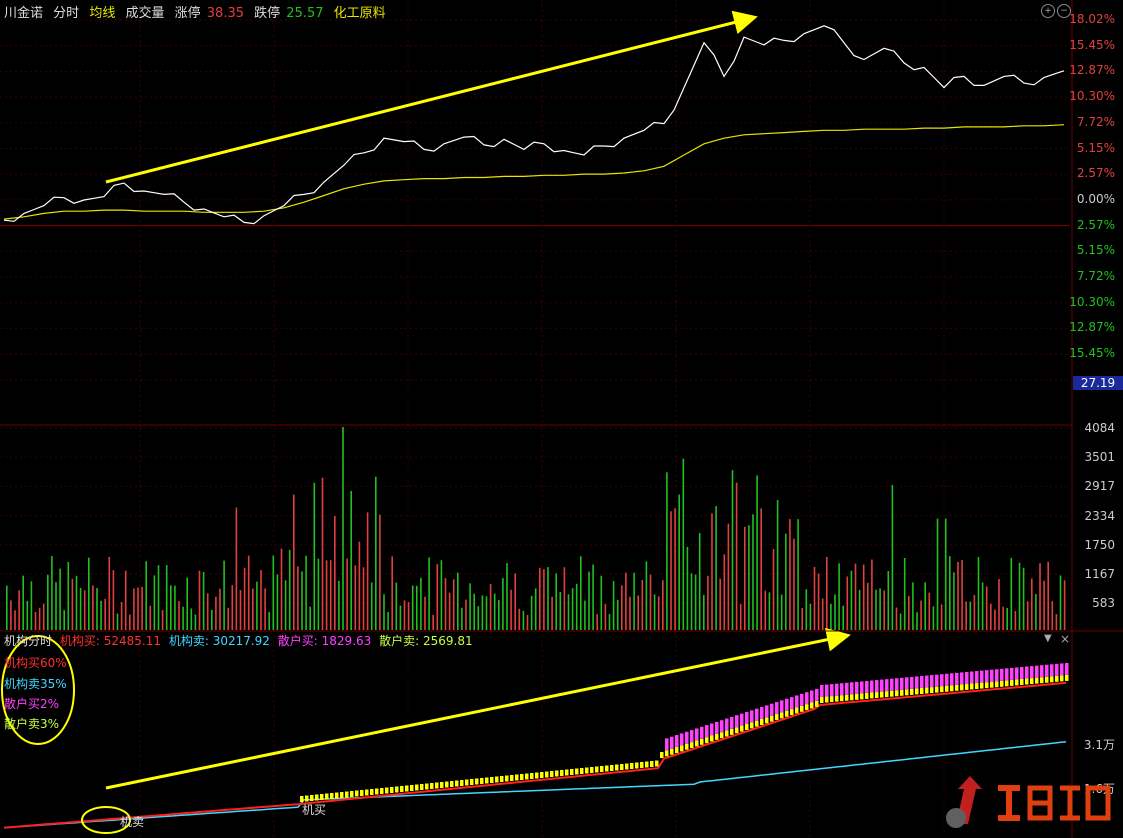 The height and width of the screenshot is (838, 1123). I want to click on volume-axis-tick: 583, so click(1103, 603).